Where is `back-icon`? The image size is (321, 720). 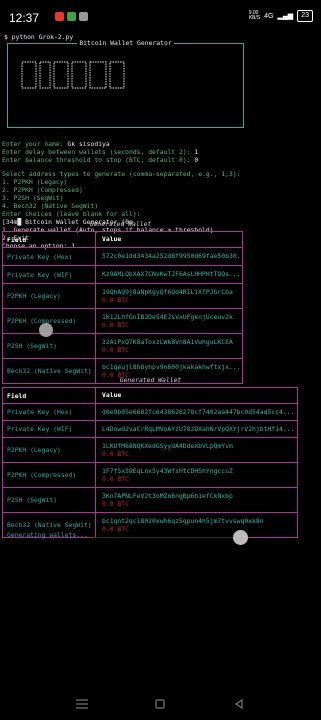
back-icon is located at coordinates (239, 704).